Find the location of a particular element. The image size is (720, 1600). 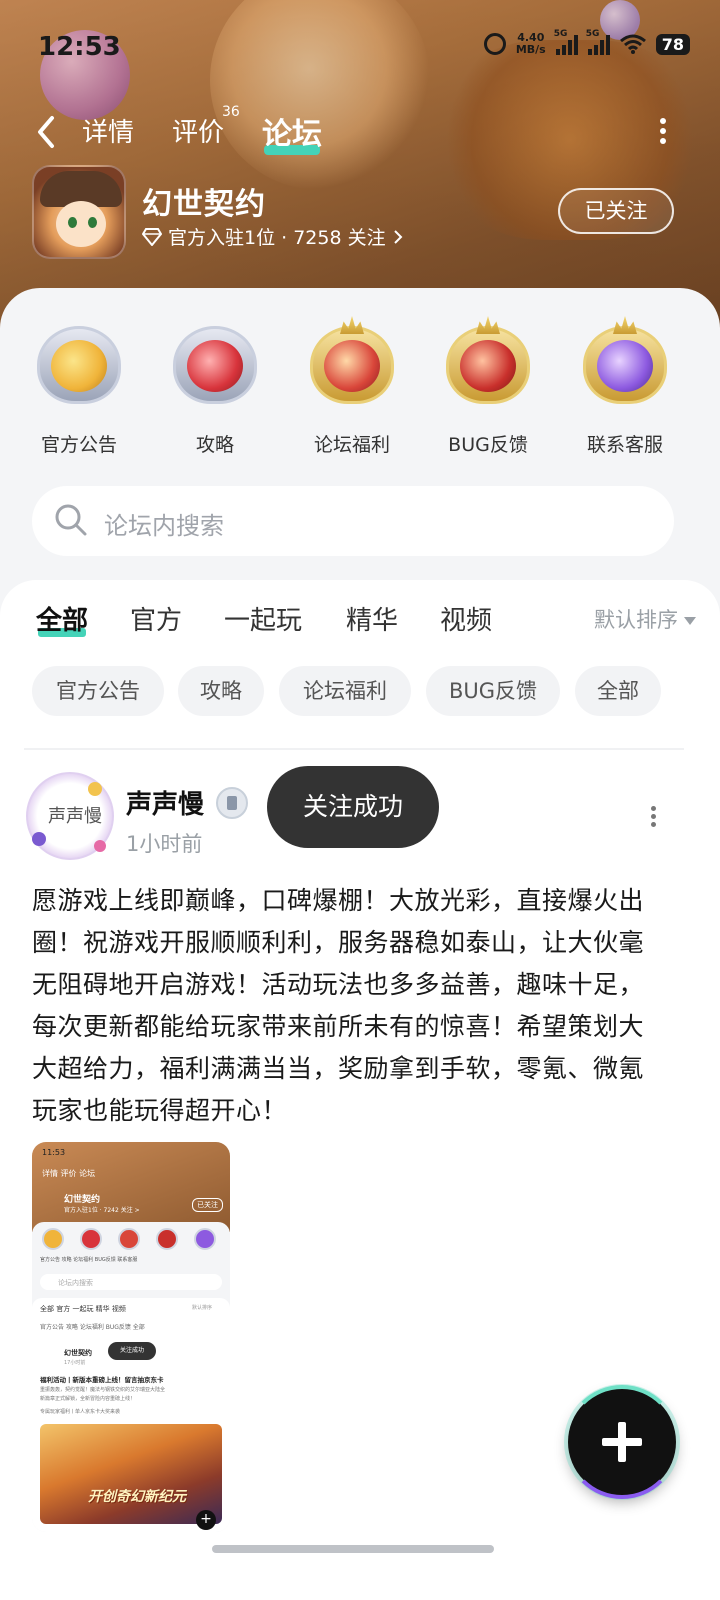

chip-all: 全部 is located at coordinates (618, 691).